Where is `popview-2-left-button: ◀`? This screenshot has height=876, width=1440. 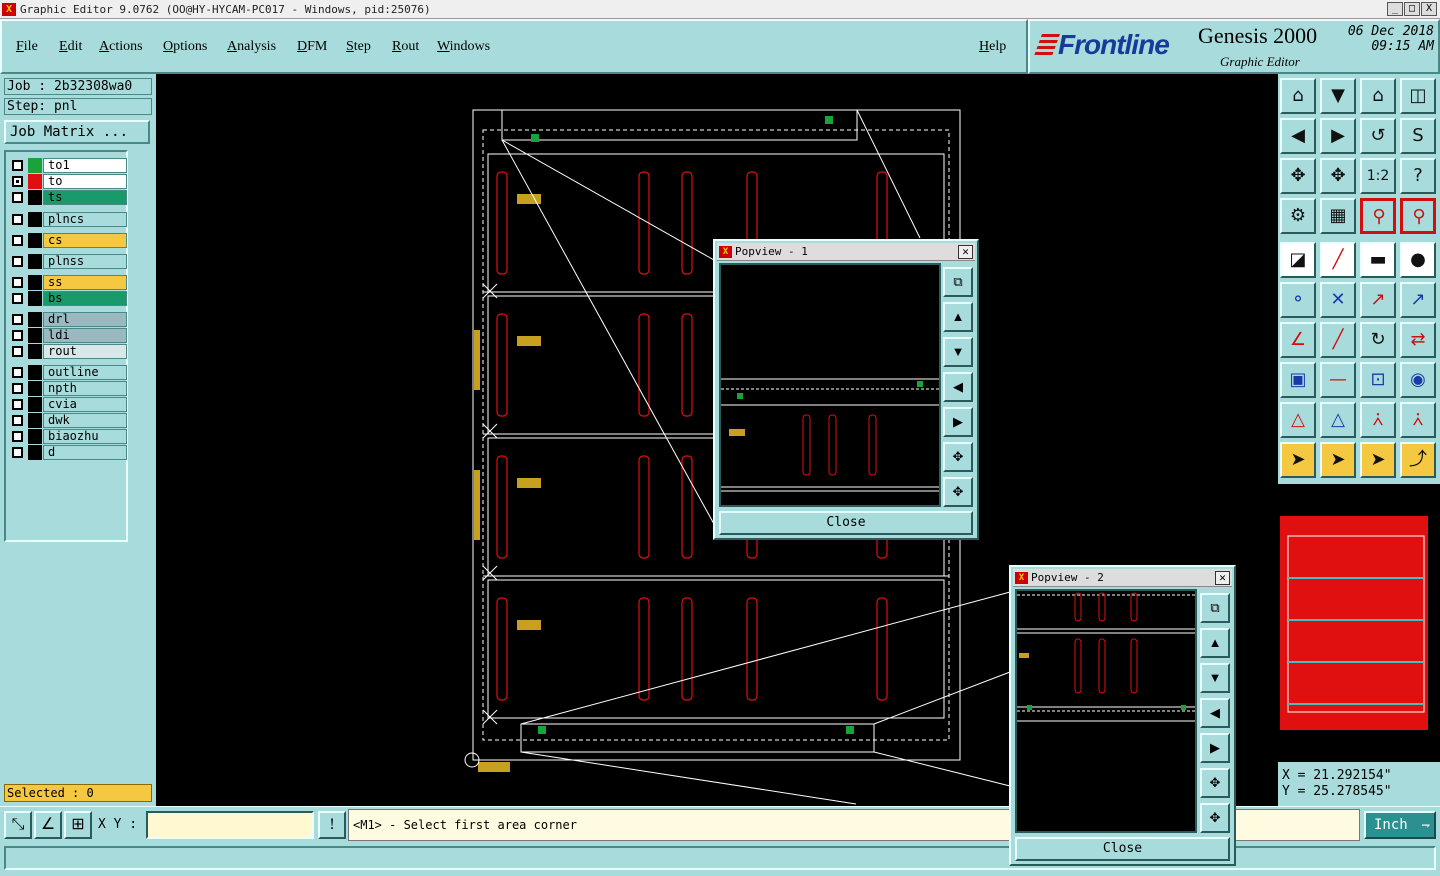
popview-2-left-button: ◀ is located at coordinates (1215, 713).